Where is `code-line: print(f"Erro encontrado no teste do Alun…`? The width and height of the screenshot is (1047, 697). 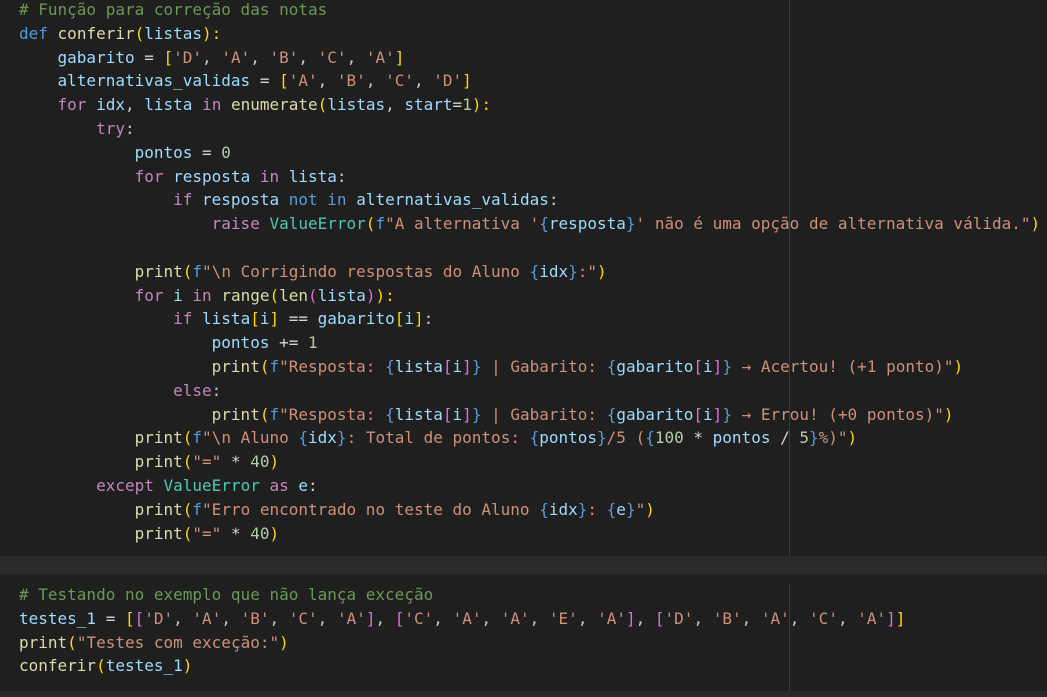 code-line: print(f"Erro encontrado no teste do Alun… is located at coordinates (529, 510).